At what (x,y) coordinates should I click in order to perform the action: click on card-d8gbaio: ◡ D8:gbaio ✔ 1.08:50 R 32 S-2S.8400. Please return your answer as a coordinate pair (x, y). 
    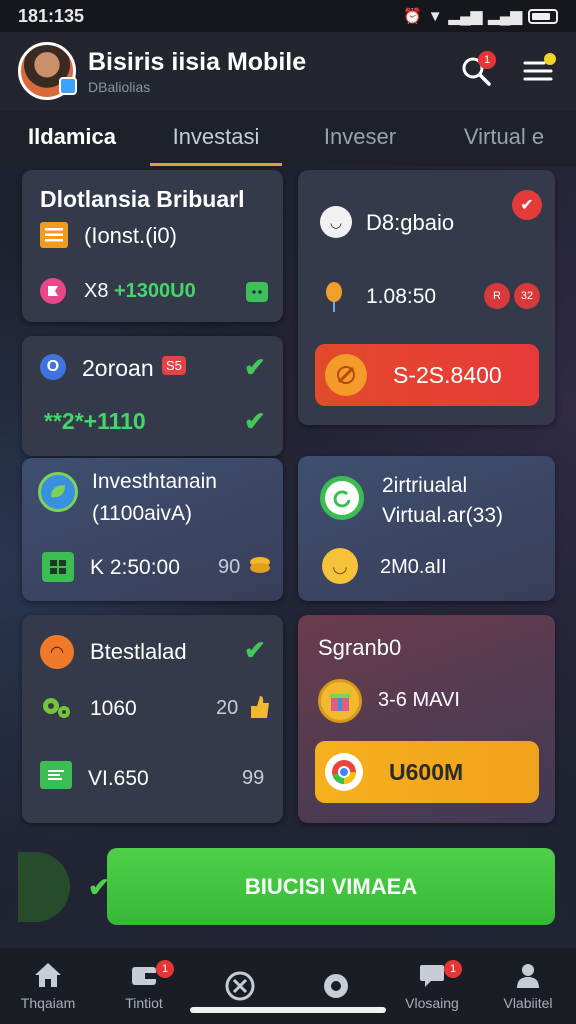
    Looking at the image, I should click on (426, 297).